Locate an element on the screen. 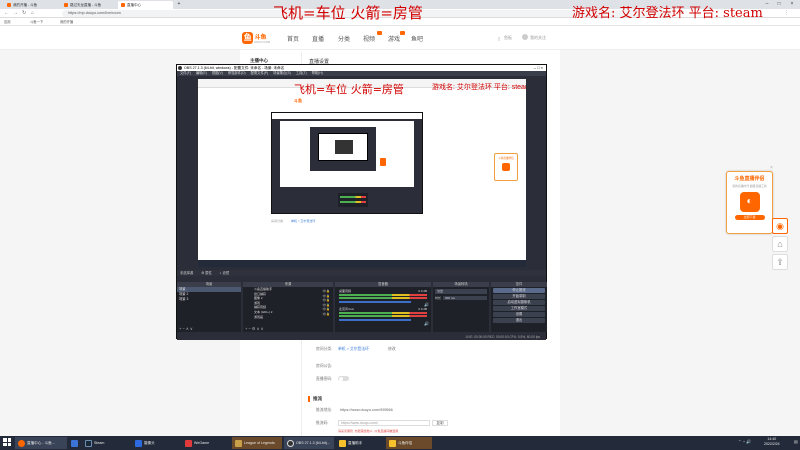  nested-preview is located at coordinates (347, 154).